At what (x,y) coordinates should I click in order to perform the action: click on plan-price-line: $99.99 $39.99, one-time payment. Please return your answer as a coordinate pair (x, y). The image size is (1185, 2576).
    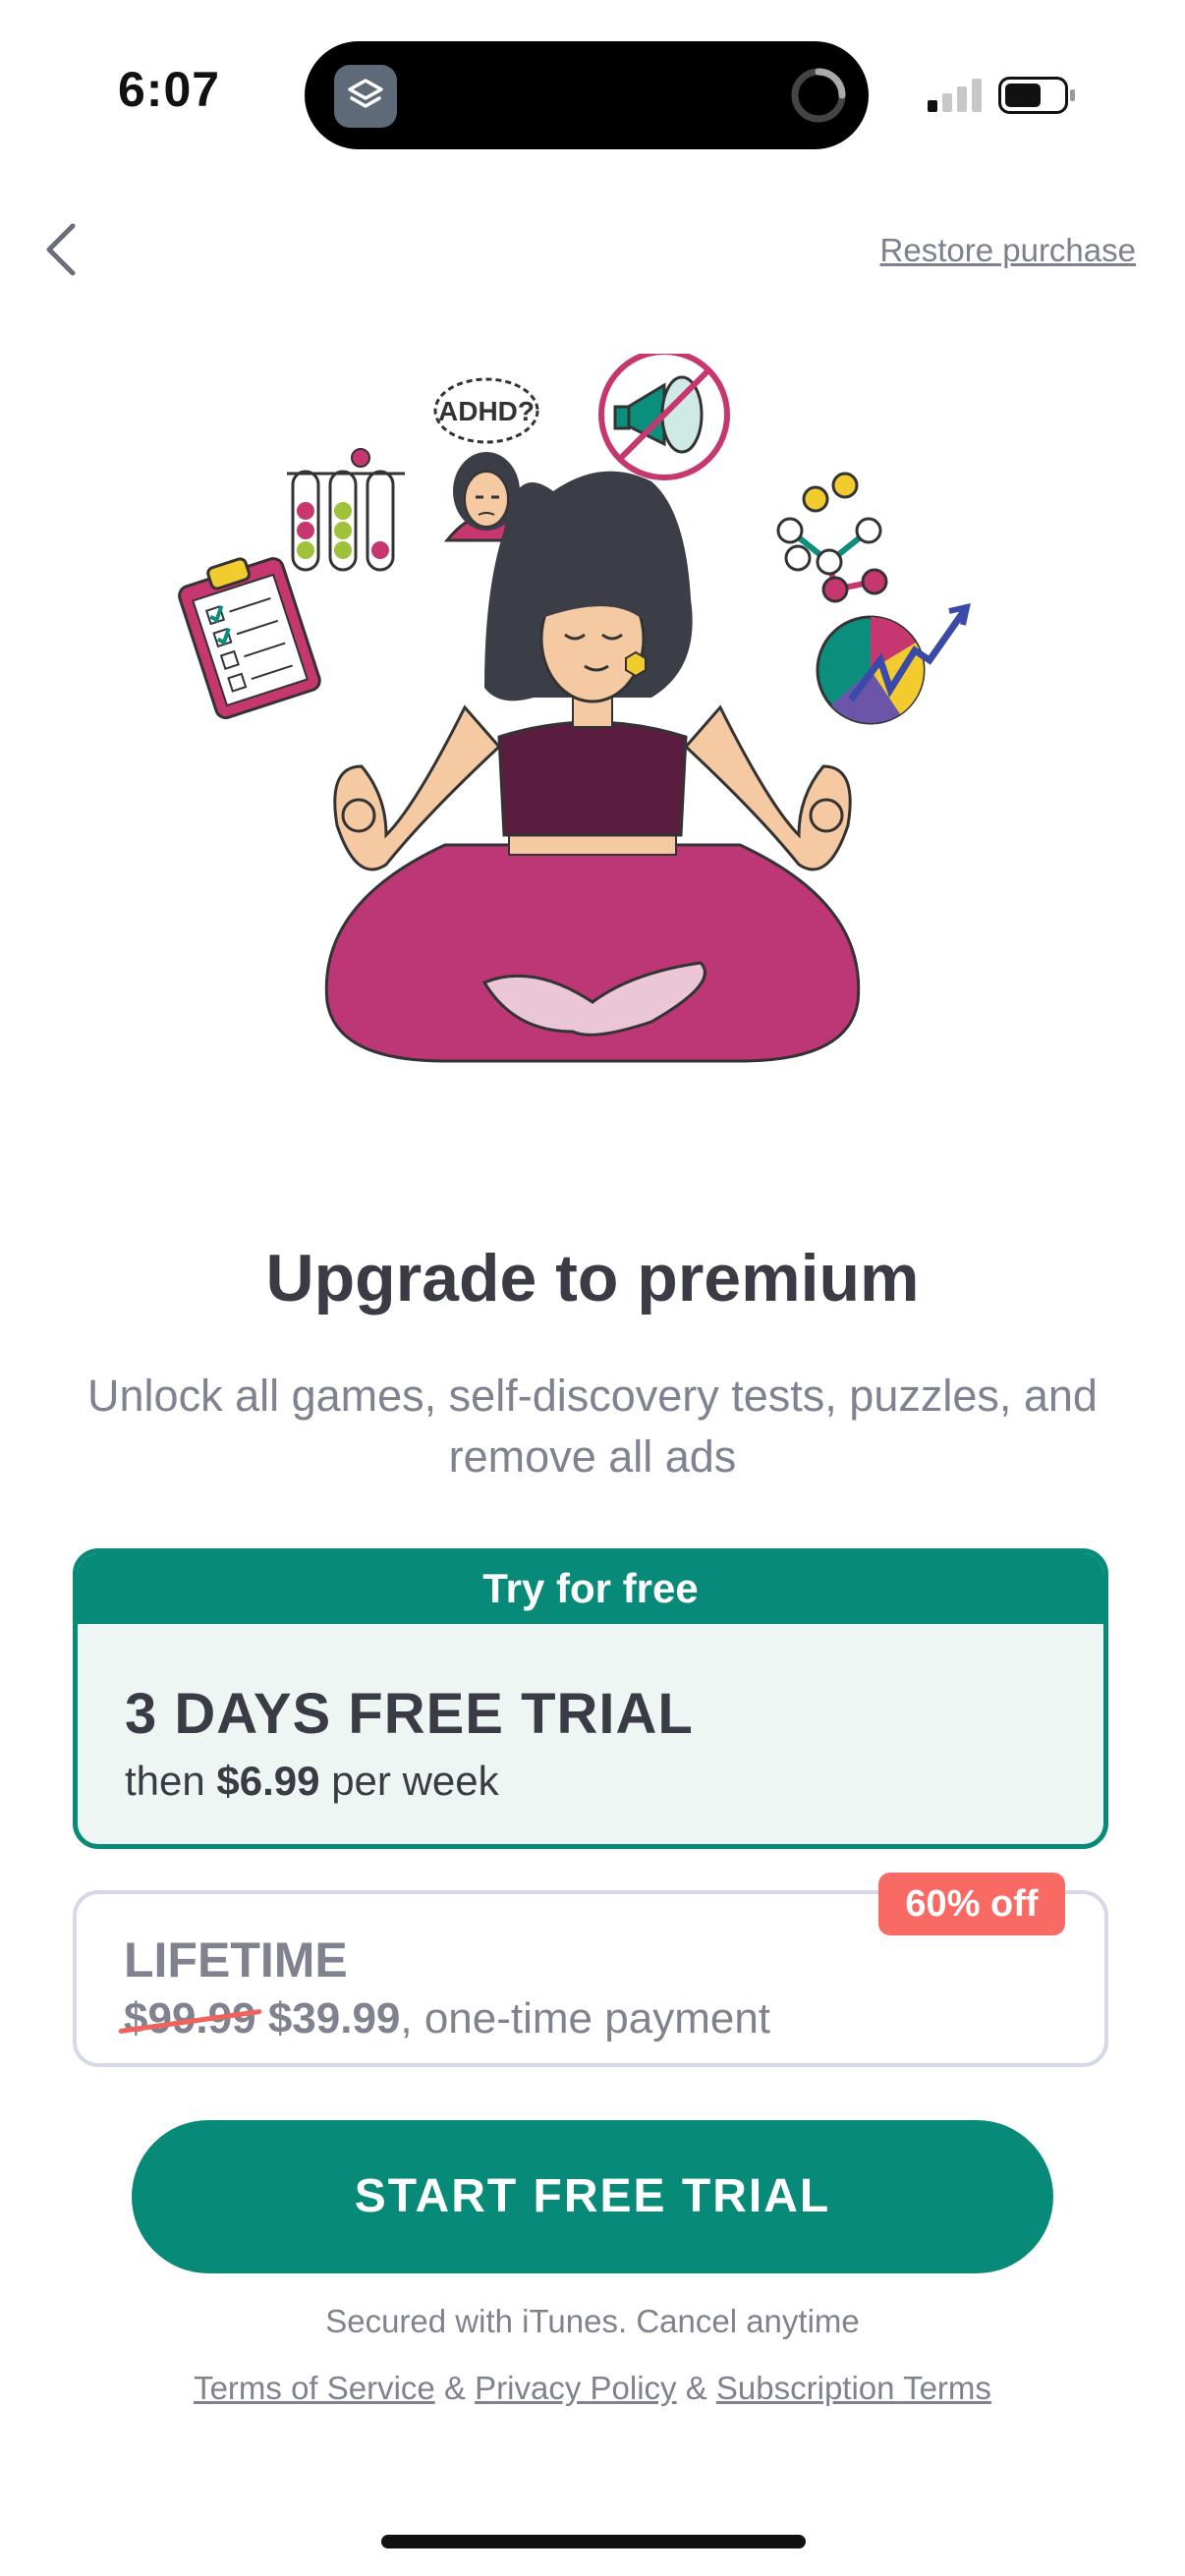
    Looking at the image, I should click on (447, 2019).